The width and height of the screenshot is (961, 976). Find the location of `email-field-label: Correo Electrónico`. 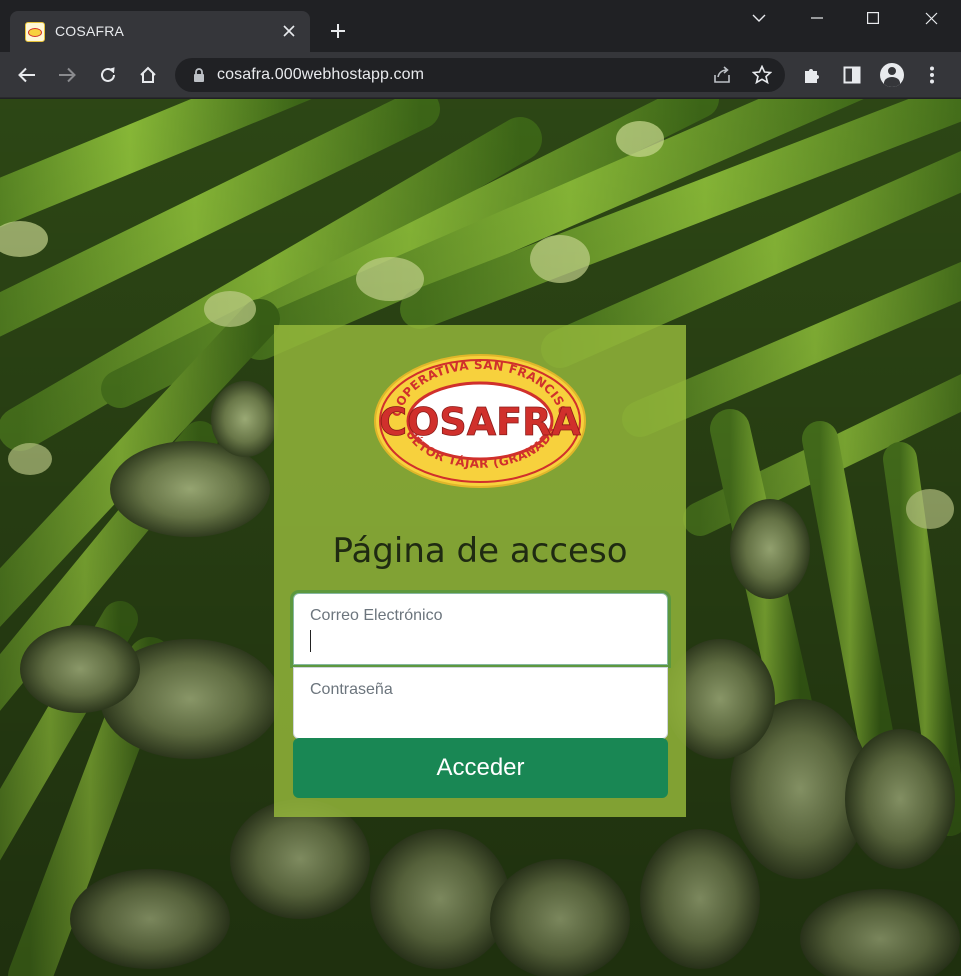

email-field-label: Correo Electrónico is located at coordinates (376, 615).